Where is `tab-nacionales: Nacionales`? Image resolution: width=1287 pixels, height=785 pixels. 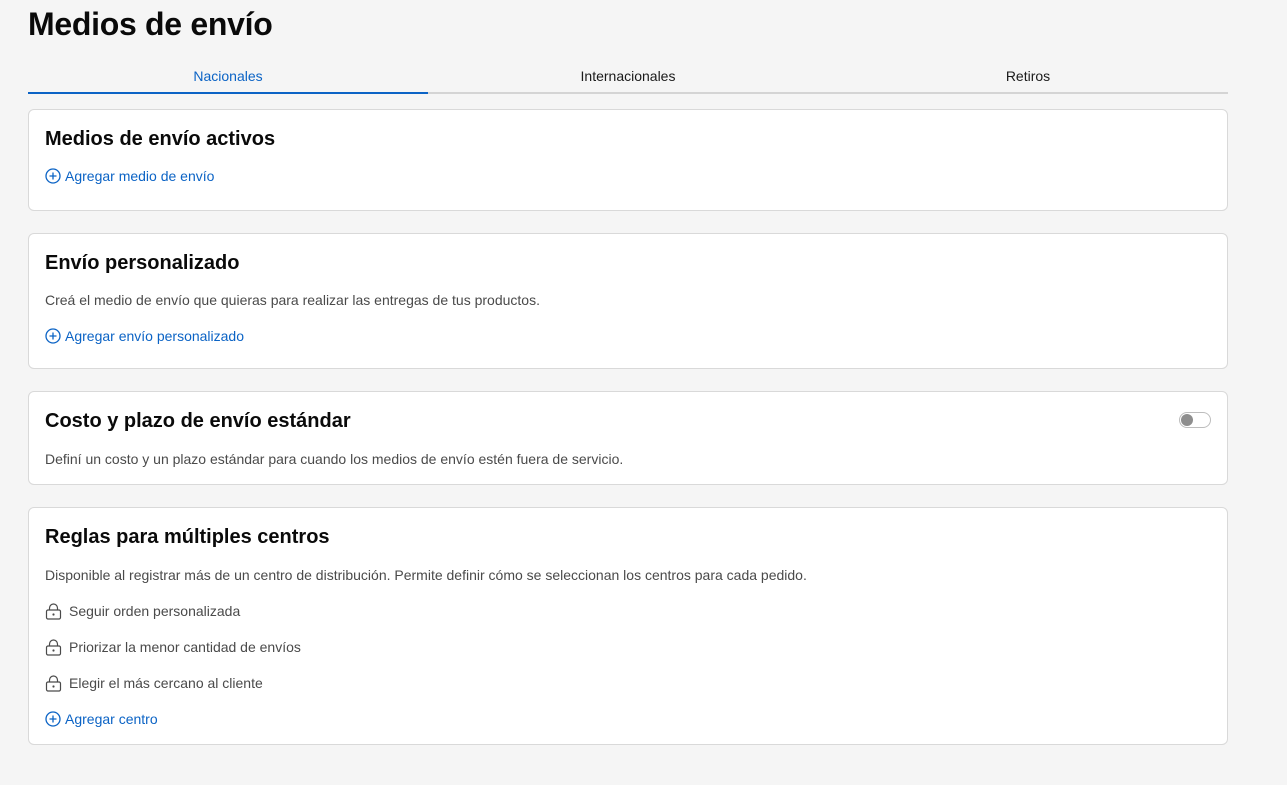
tab-nacionales: Nacionales is located at coordinates (228, 77).